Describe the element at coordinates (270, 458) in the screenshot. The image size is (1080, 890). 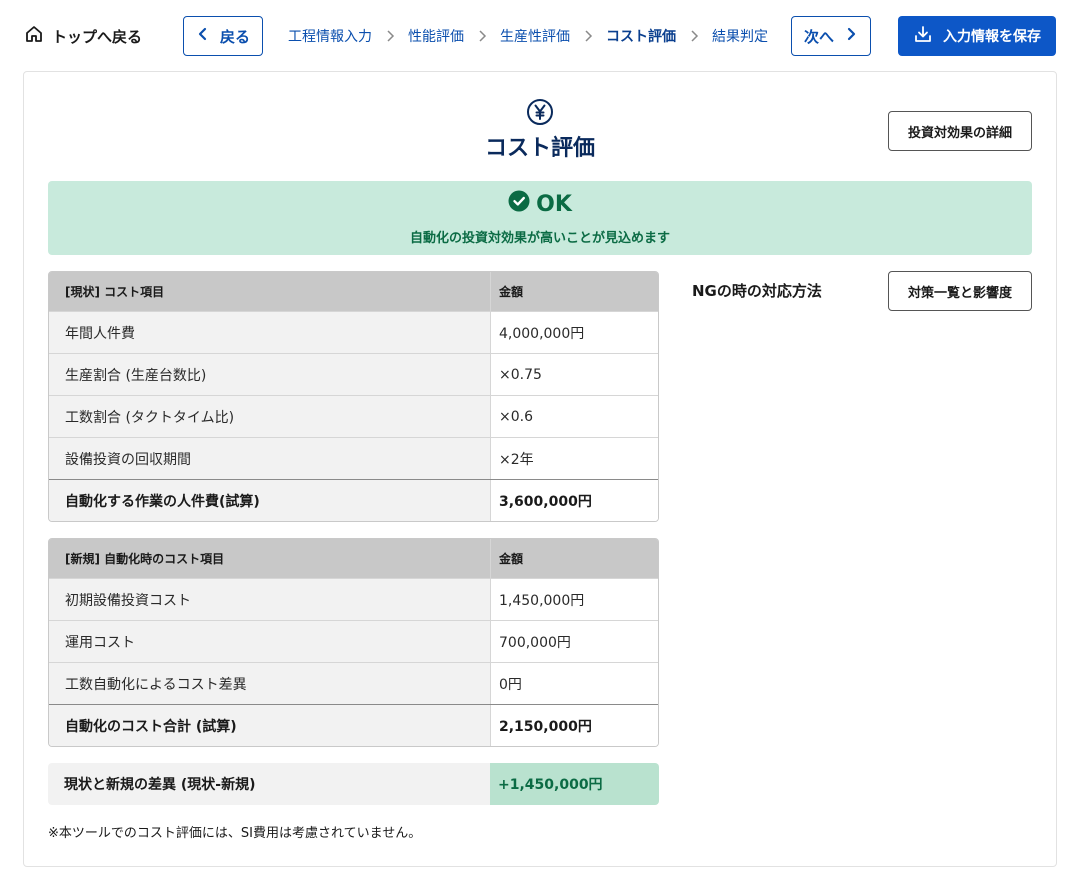
I see `cost-item-label: 設備投資の回収期間` at that location.